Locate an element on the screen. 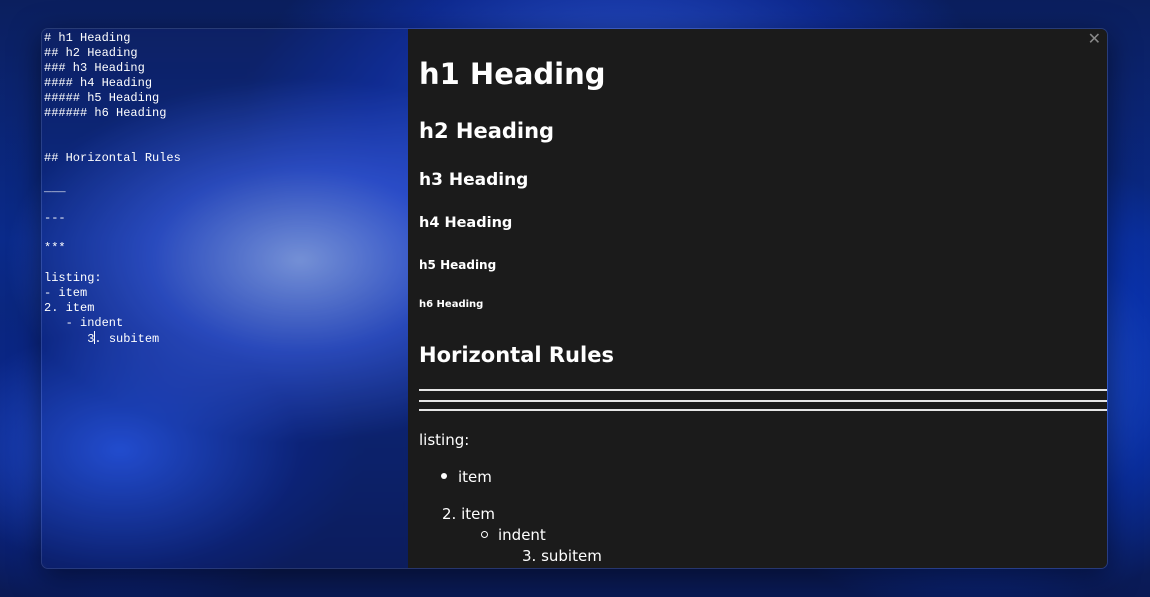 Image resolution: width=1150 pixels, height=597 pixels. line-6: ###### h6 Heading is located at coordinates (105, 113).